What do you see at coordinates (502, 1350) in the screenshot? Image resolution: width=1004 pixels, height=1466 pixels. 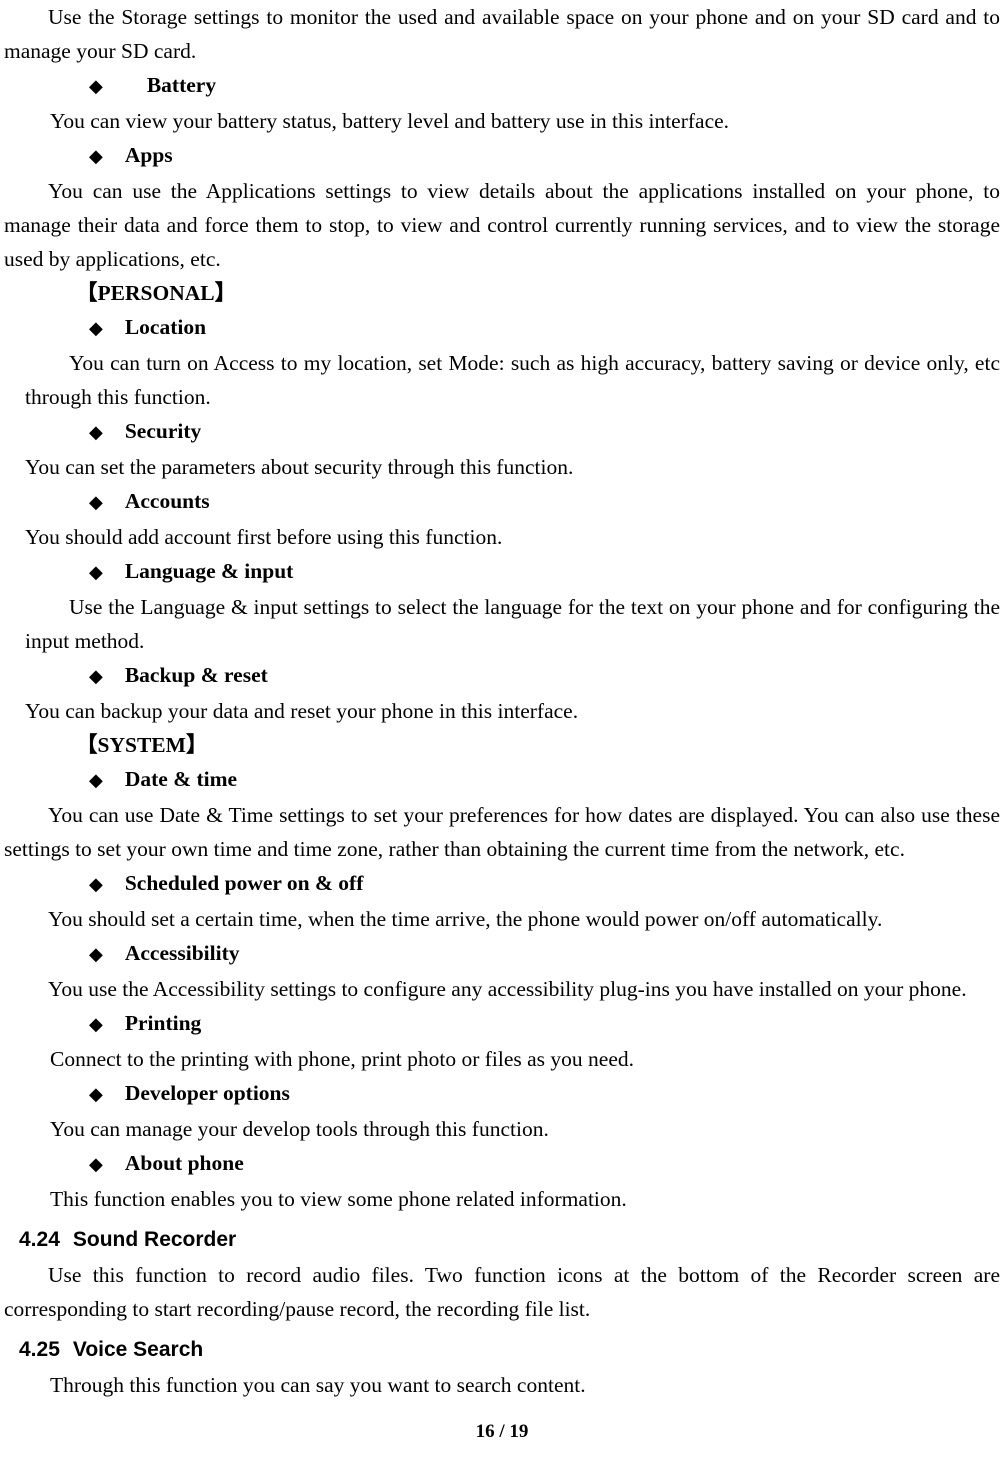 I see `section-heading-voice-search: 4.25 Voice Search` at bounding box center [502, 1350].